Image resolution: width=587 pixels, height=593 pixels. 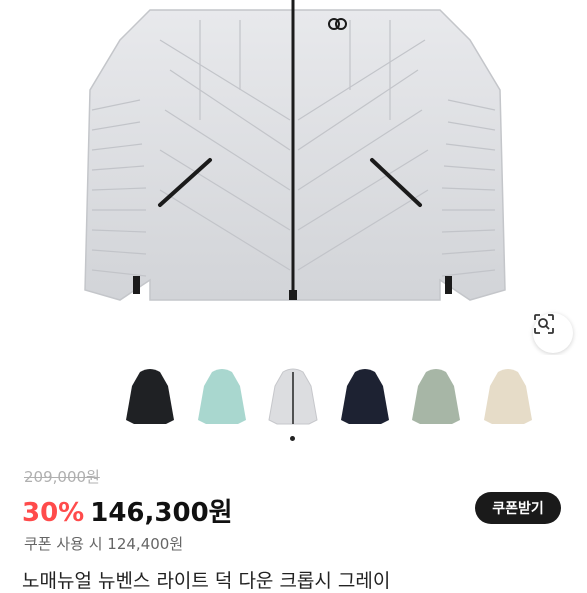 What do you see at coordinates (161, 513) in the screenshot?
I see `sale-price: 146,300원` at bounding box center [161, 513].